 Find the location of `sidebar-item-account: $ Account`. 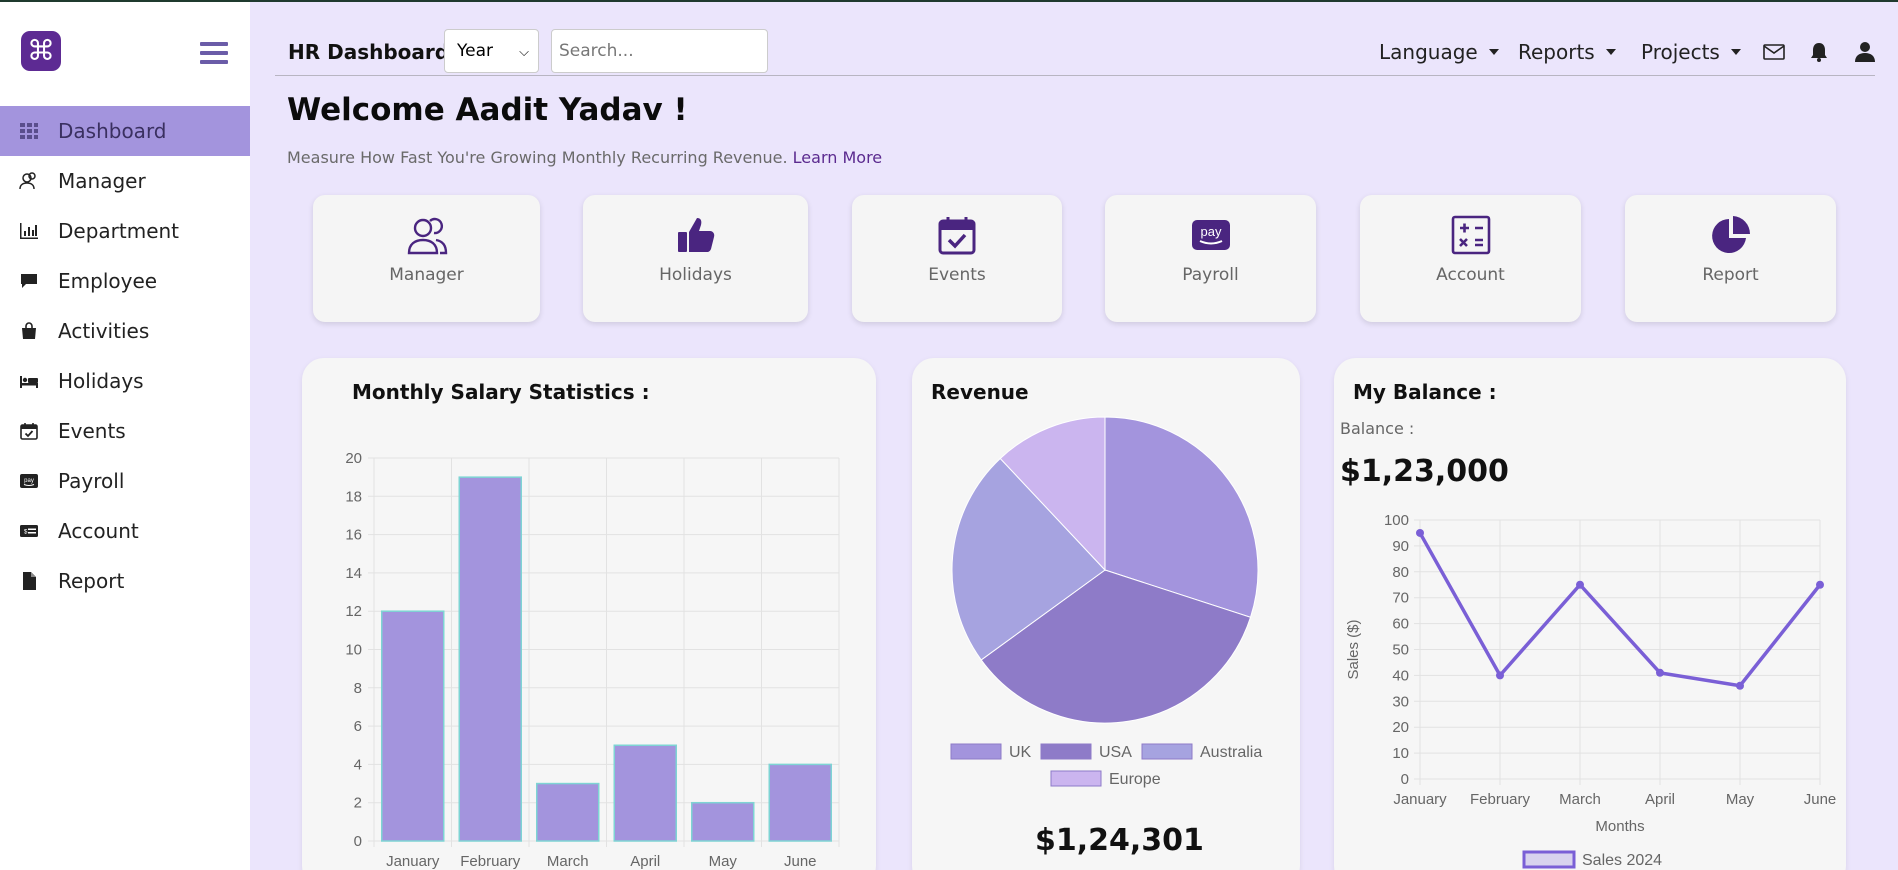

sidebar-item-account: $ Account is located at coordinates (125, 531).